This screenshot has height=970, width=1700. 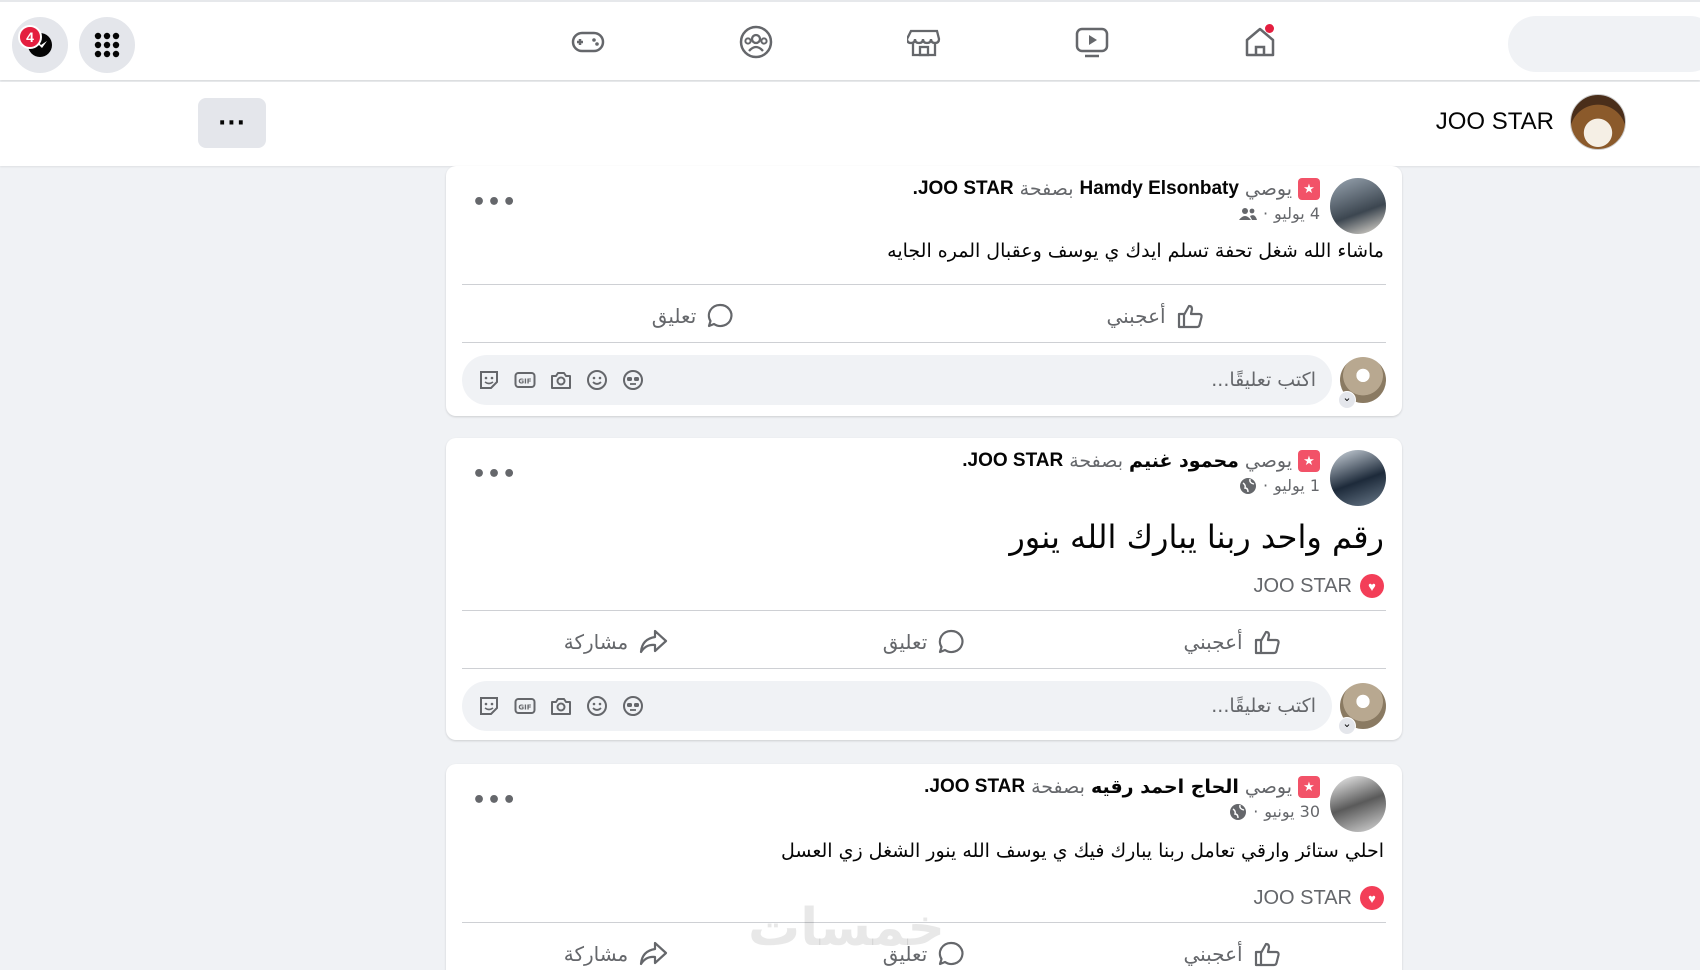 I want to click on page-header: ··· JOO STAR, so click(x=850, y=124).